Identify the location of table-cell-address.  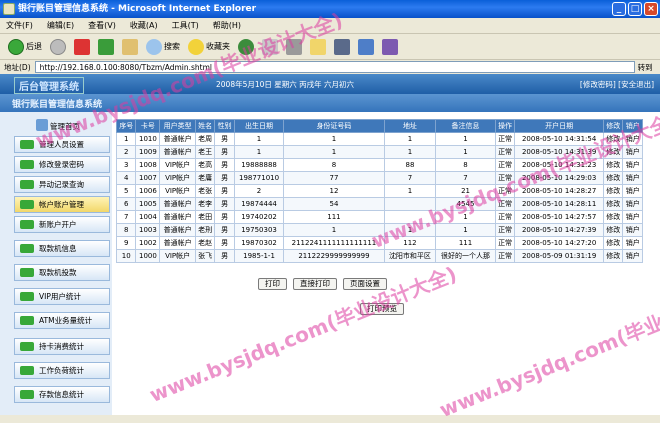
(410, 204).